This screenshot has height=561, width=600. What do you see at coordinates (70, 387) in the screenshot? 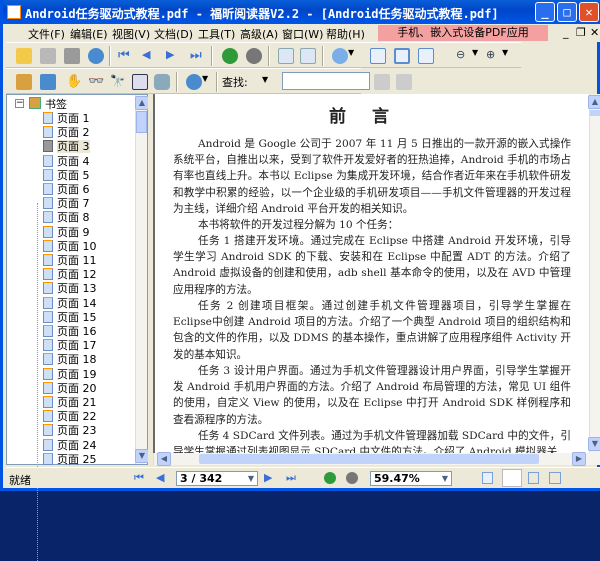
I see `bookmark-item: 页面 20` at bounding box center [70, 387].